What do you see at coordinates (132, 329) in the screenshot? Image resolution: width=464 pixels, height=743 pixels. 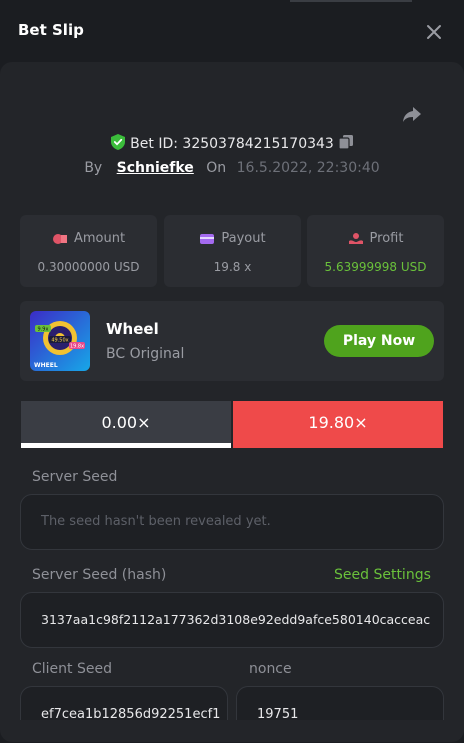 I see `game-name: Wheel` at bounding box center [132, 329].